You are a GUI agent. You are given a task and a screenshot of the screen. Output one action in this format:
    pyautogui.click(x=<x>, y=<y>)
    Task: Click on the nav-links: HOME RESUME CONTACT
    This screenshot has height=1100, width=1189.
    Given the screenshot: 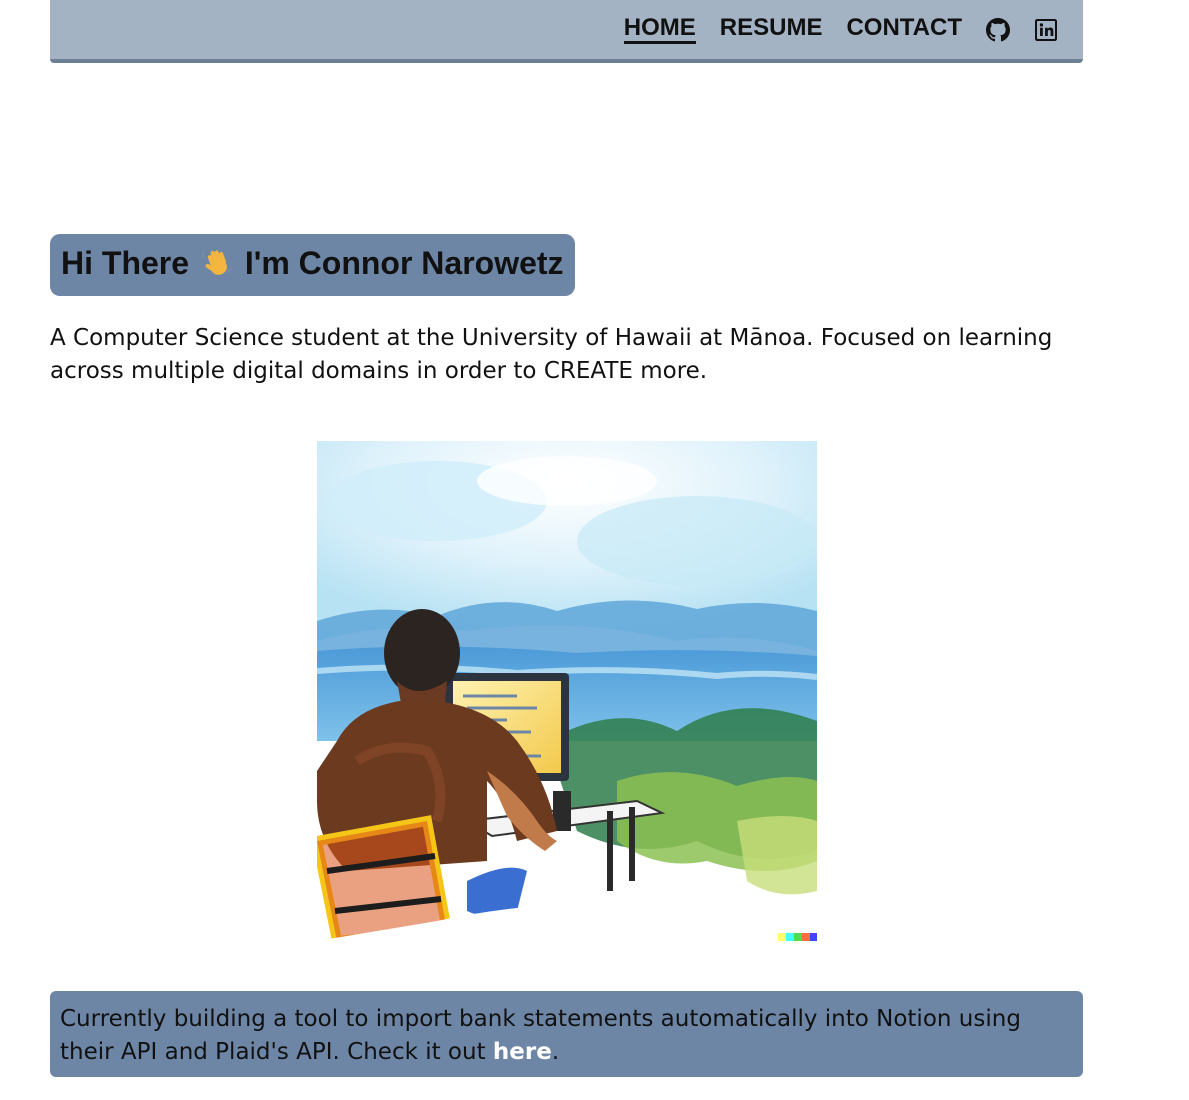 What is the action you would take?
    pyautogui.click(x=829, y=29)
    